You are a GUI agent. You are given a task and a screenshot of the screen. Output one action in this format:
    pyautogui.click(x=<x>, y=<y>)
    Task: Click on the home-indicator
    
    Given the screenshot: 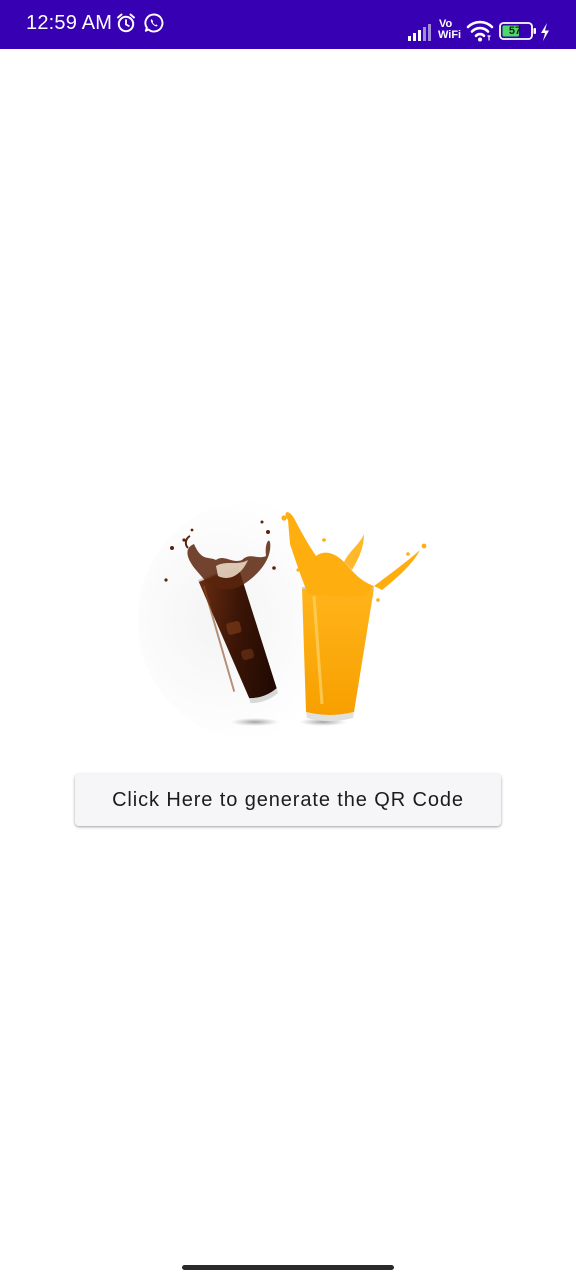 What is the action you would take?
    pyautogui.click(x=288, y=1267)
    